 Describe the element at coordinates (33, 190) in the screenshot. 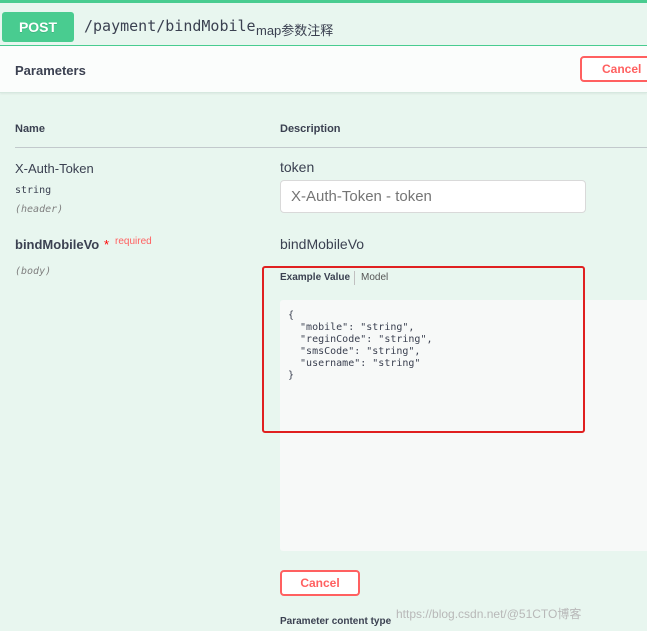

I see `param-type: string` at that location.